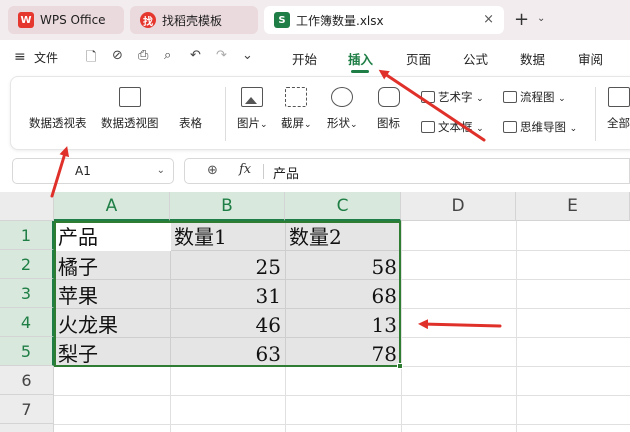  What do you see at coordinates (510, 97) in the screenshot?
I see `flowchart-icon` at bounding box center [510, 97].